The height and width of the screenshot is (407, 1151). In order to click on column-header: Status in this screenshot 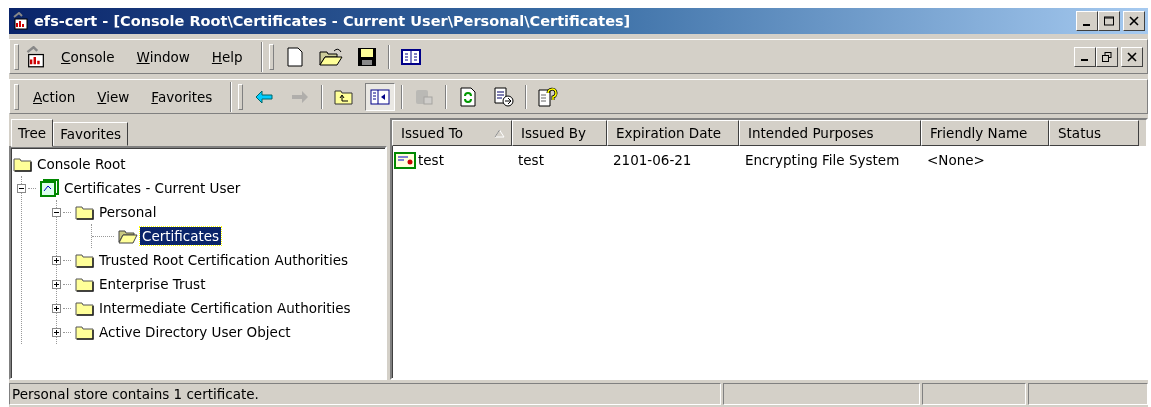, I will do `click(1094, 133)`.